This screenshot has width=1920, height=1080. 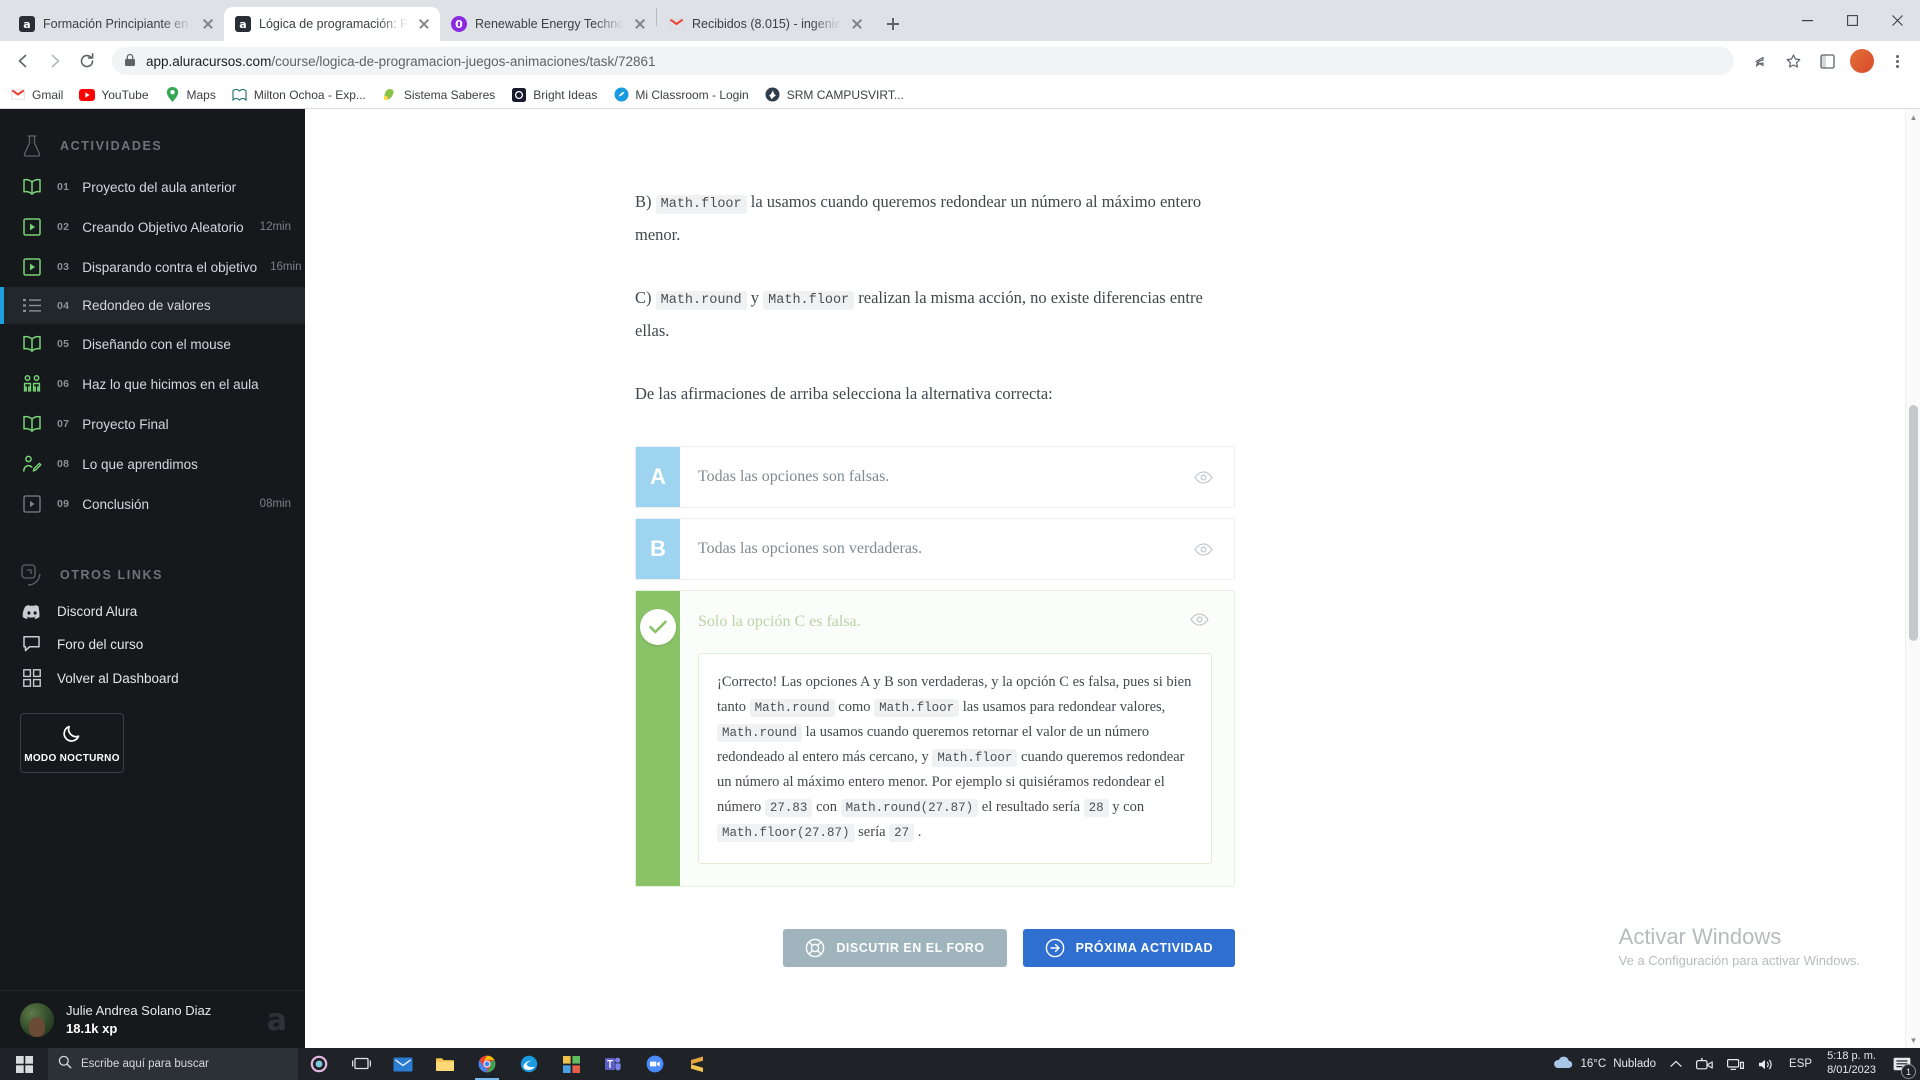 I want to click on edge-icon, so click(x=529, y=1064).